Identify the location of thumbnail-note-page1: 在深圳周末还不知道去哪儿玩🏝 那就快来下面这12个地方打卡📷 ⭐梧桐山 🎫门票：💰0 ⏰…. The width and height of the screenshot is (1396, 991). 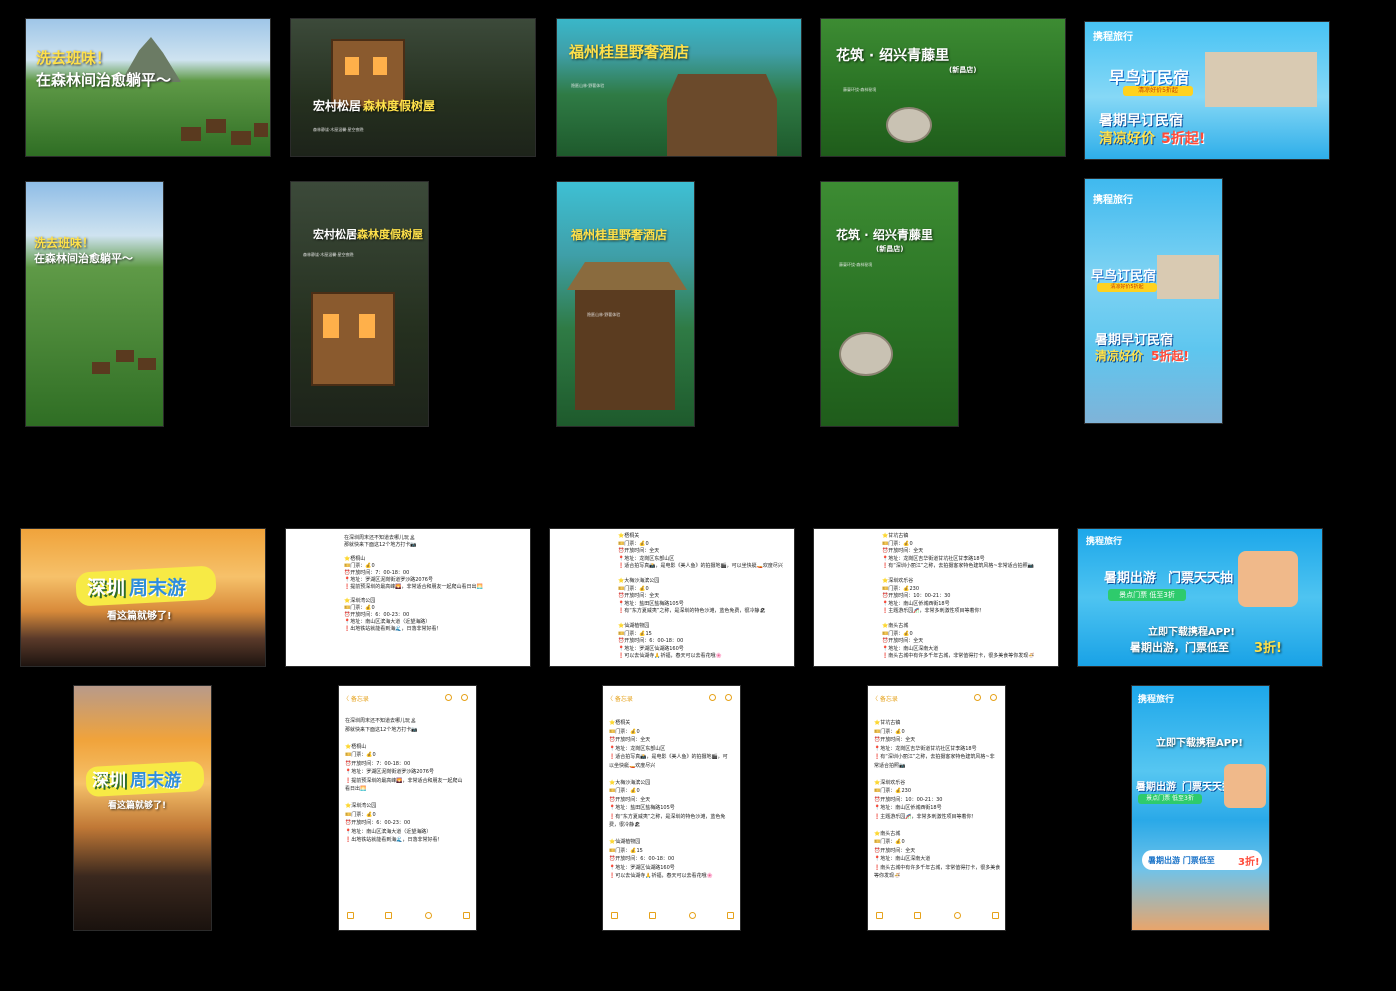
(408, 597).